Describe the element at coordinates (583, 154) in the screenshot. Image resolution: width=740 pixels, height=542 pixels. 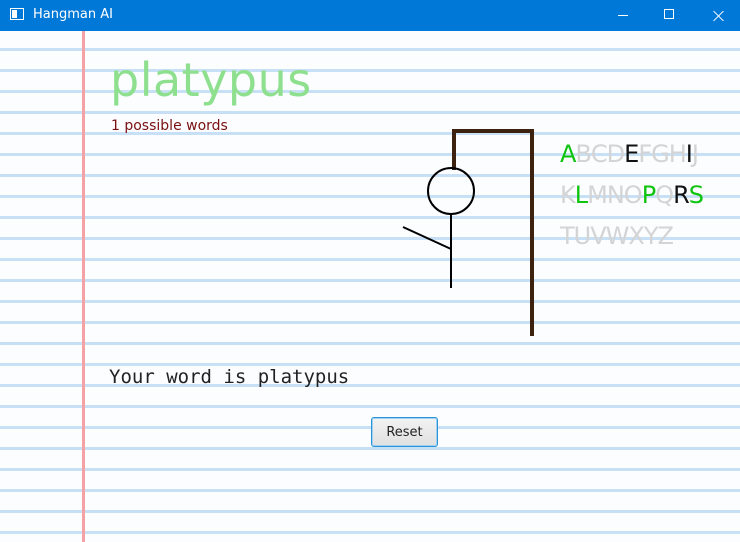
I see `letter-b: B` at that location.